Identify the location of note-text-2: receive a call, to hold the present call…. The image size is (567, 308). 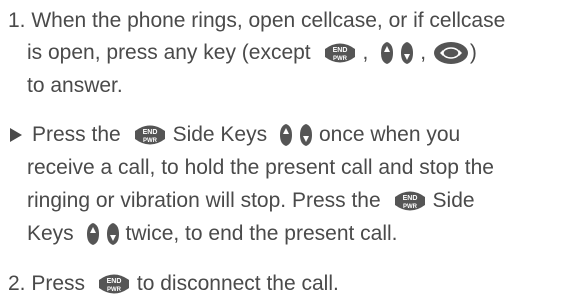
(260, 167).